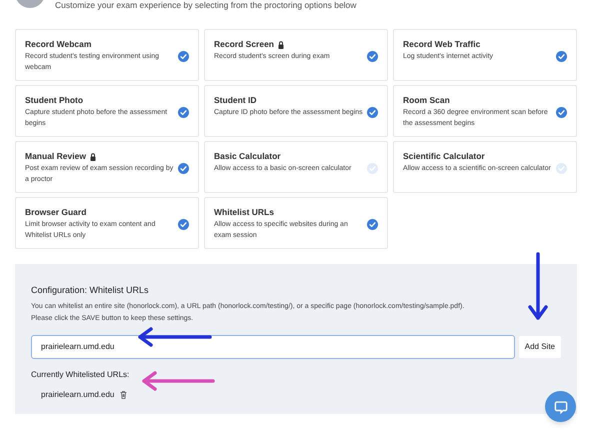  What do you see at coordinates (244, 44) in the screenshot?
I see `option-title: Record Screen` at bounding box center [244, 44].